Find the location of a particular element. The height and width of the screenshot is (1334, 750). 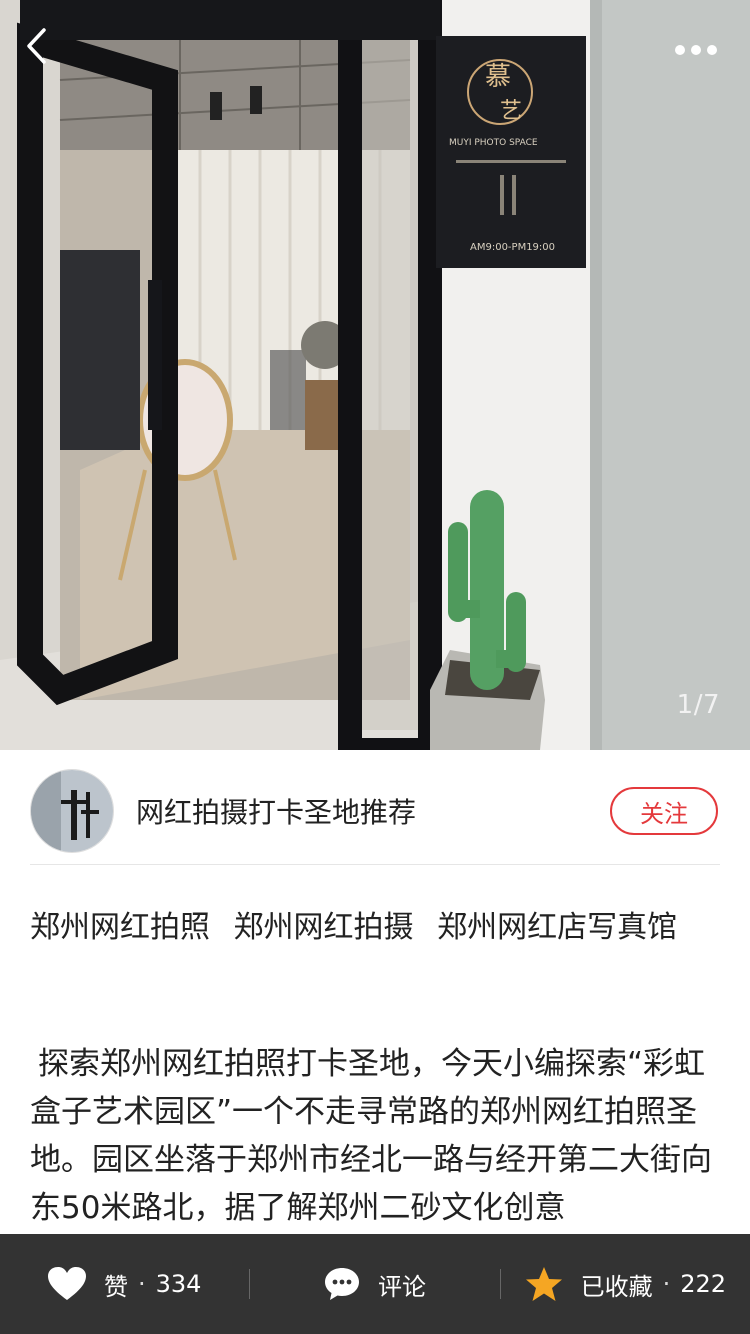

more-options-button is located at coordinates (696, 50).